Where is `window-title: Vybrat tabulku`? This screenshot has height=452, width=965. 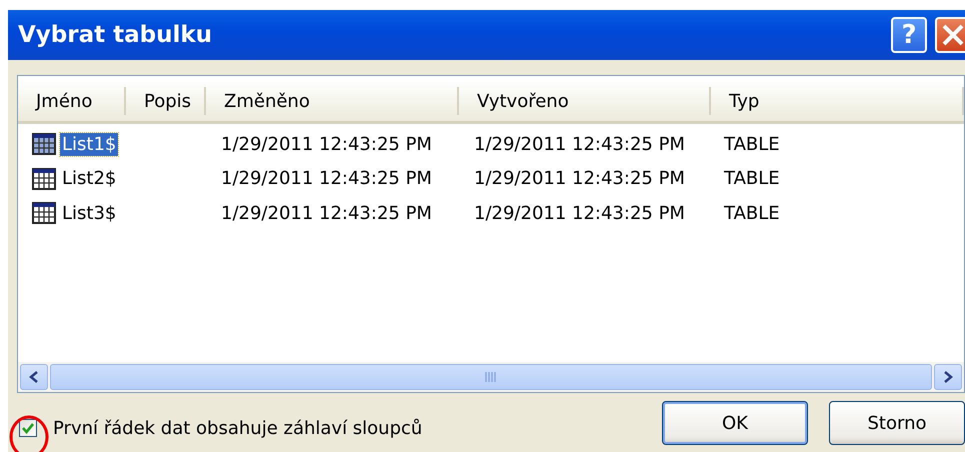 window-title: Vybrat tabulku is located at coordinates (116, 35).